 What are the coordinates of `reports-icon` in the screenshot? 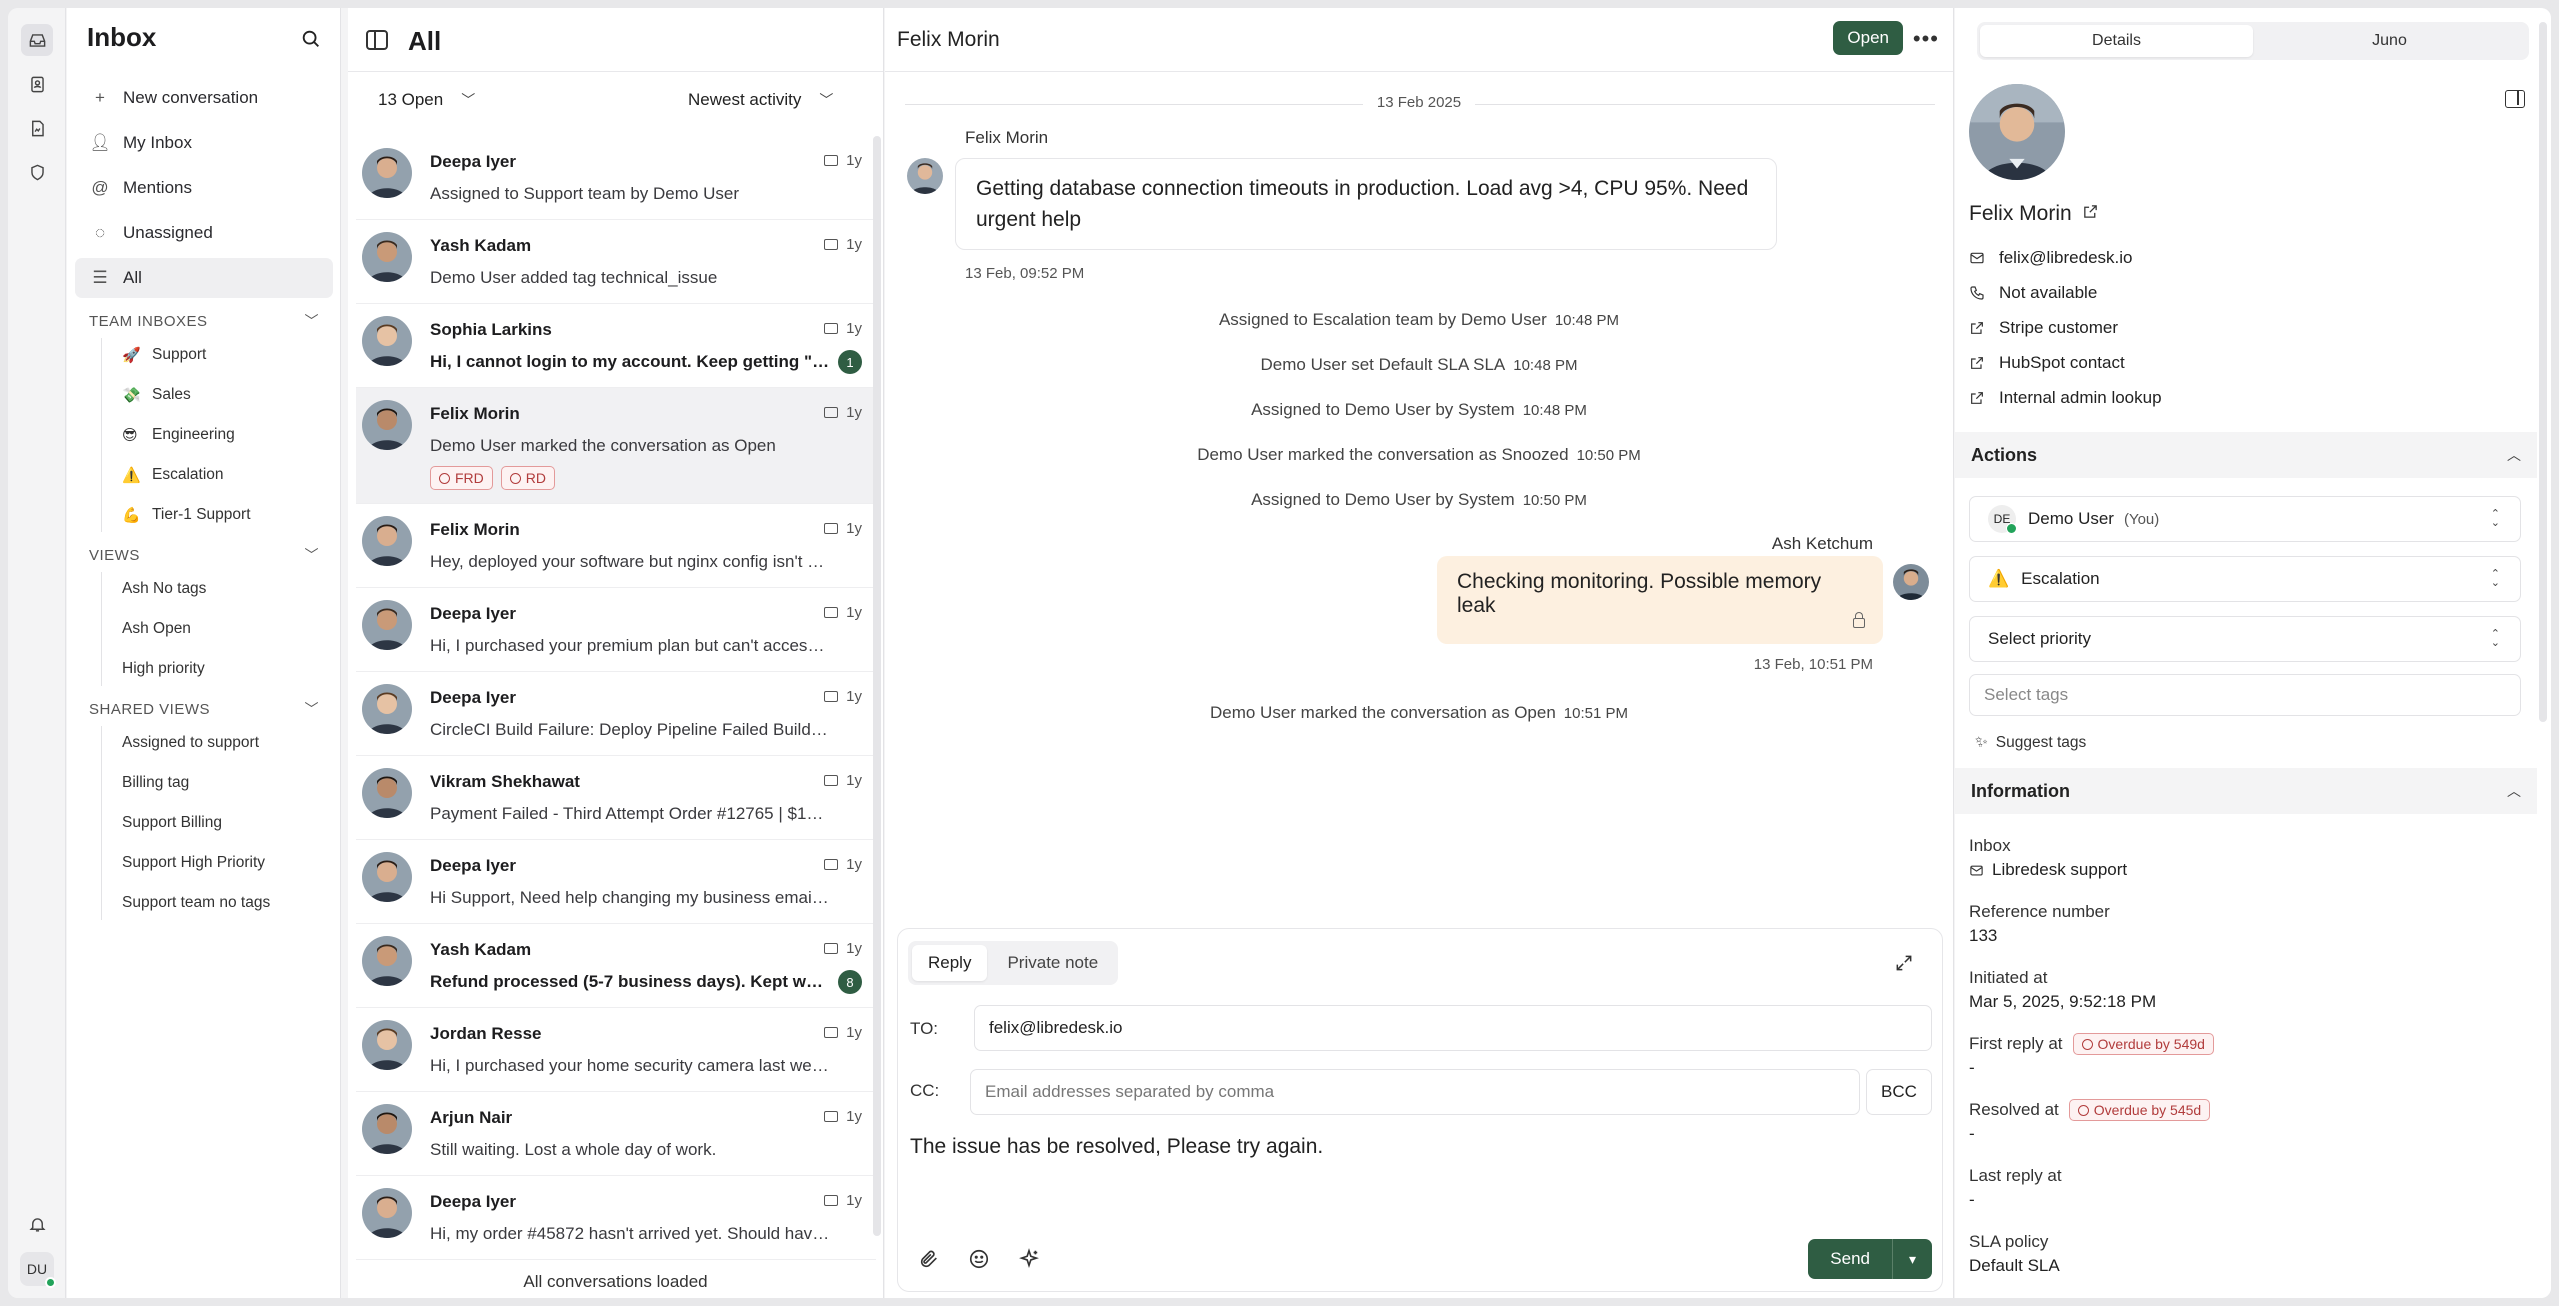 It's located at (37, 128).